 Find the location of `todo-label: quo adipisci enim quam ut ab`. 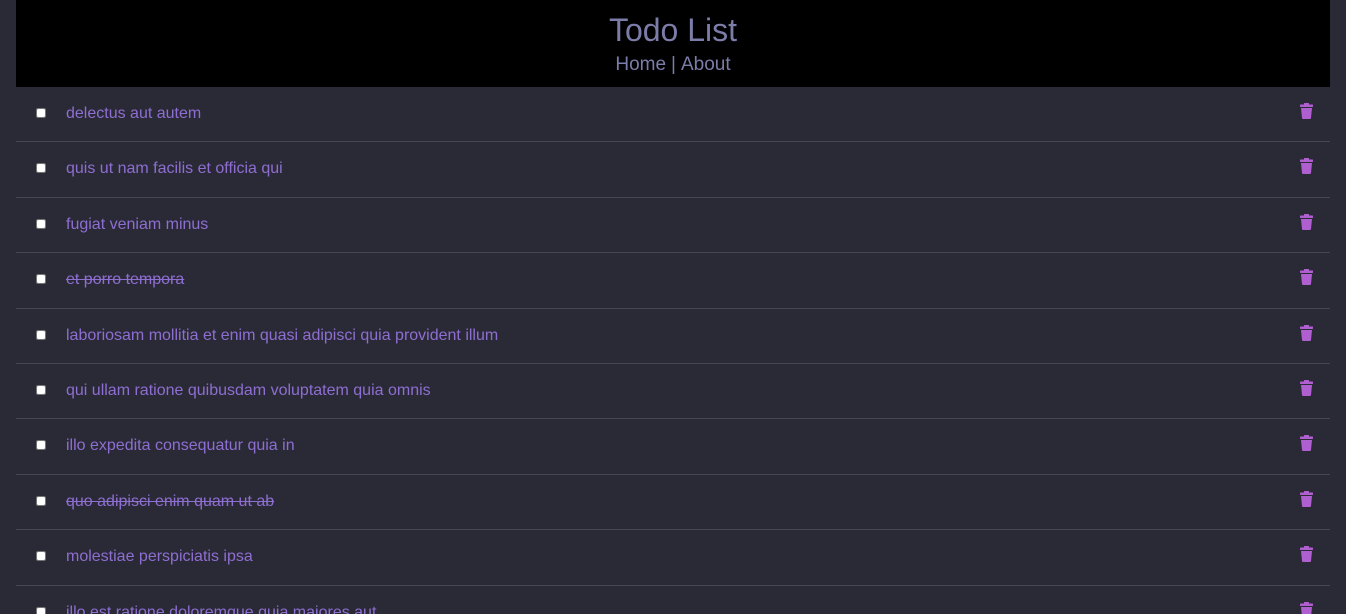

todo-label: quo adipisci enim quam ut ab is located at coordinates (170, 501).